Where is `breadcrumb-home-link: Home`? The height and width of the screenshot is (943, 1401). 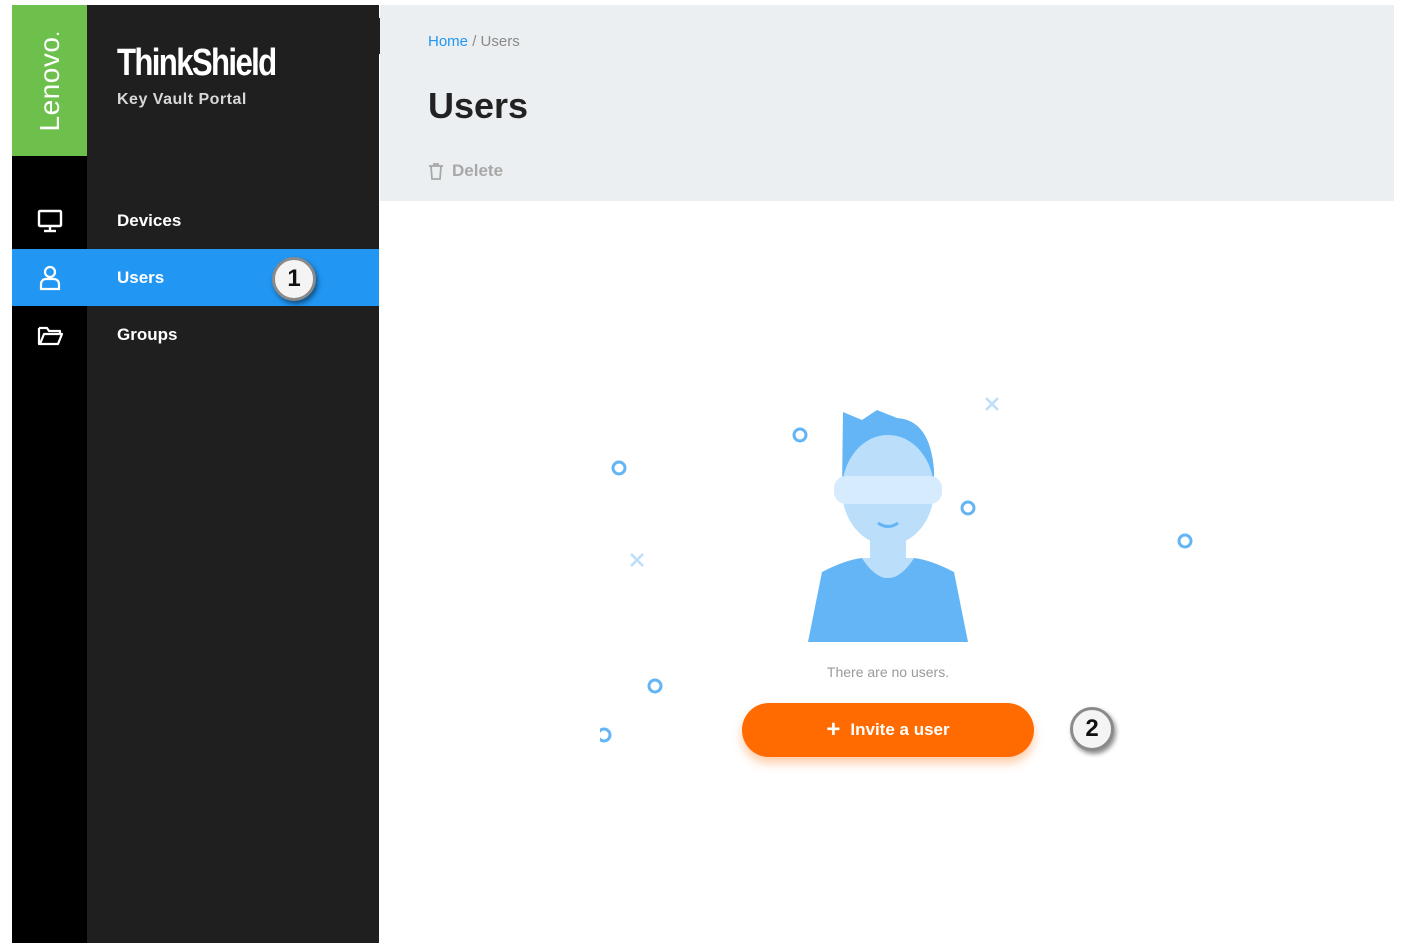
breadcrumb-home-link: Home is located at coordinates (448, 41).